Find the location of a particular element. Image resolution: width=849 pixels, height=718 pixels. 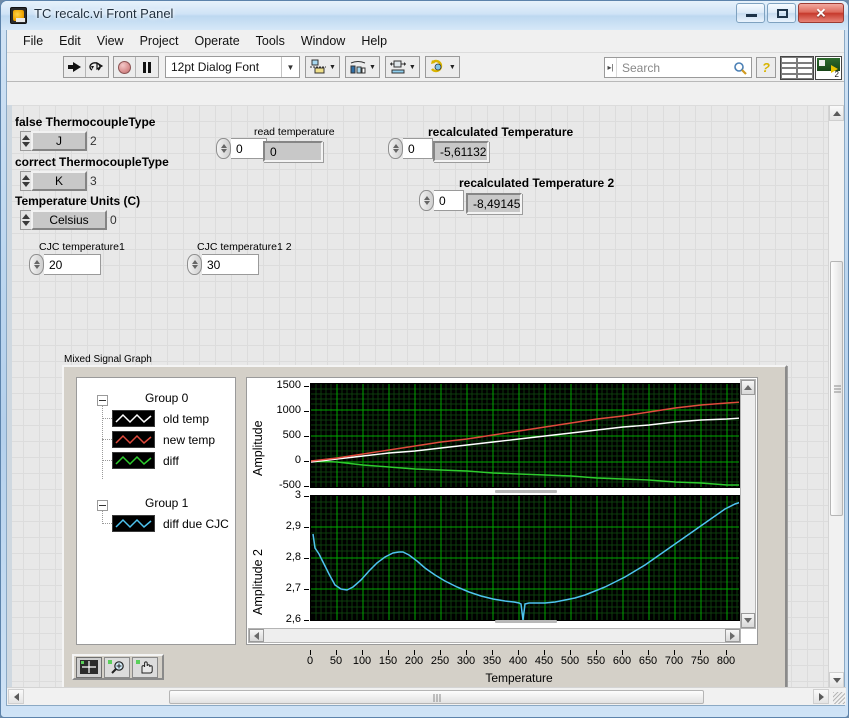

correct-thermocouple-type-ring: K 3 is located at coordinates (58, 181).